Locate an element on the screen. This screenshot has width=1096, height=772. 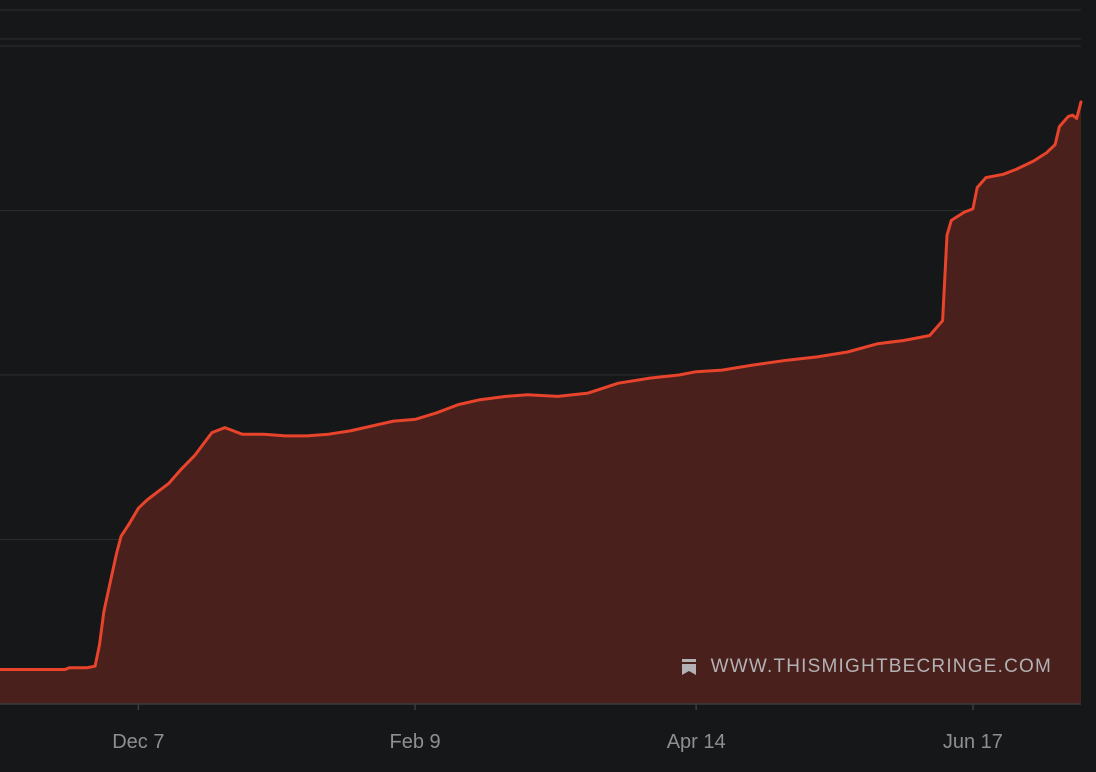
x-axis: Dec 7 Feb 9 Apr 14 Jun 17 is located at coordinates (540, 728).